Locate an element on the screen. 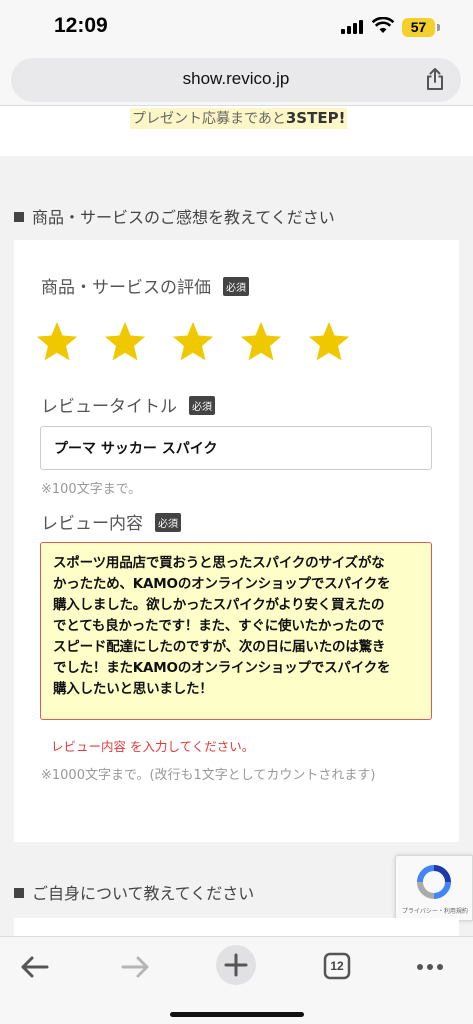 This screenshot has height=1024, width=473. status-time: 12:09 is located at coordinates (81, 25).